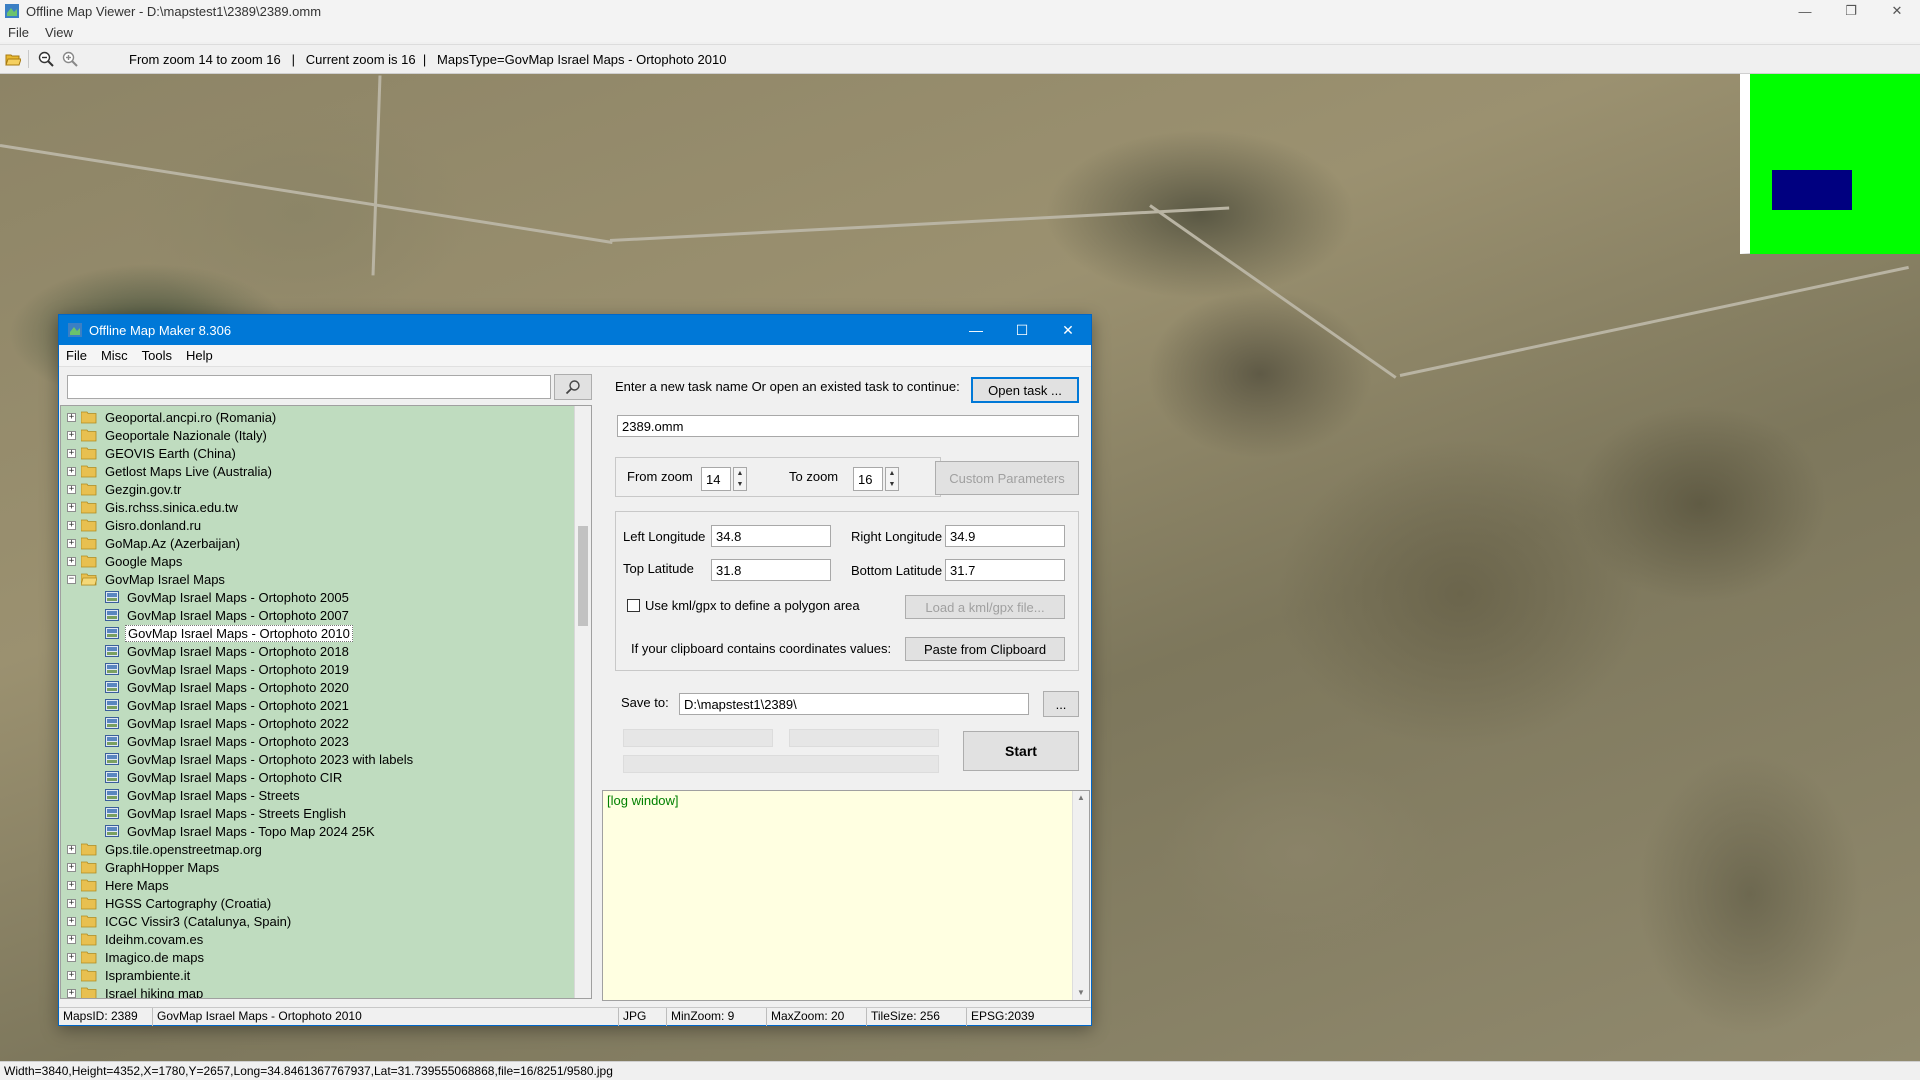  Describe the element at coordinates (228, 669) in the screenshot. I see `tree-map-item: GovMap Israel Maps - Ortophoto 2019` at that location.